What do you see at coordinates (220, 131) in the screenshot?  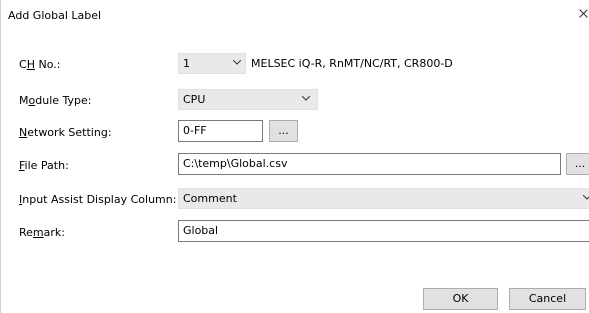 I see `network-setting-input: 0-FF` at bounding box center [220, 131].